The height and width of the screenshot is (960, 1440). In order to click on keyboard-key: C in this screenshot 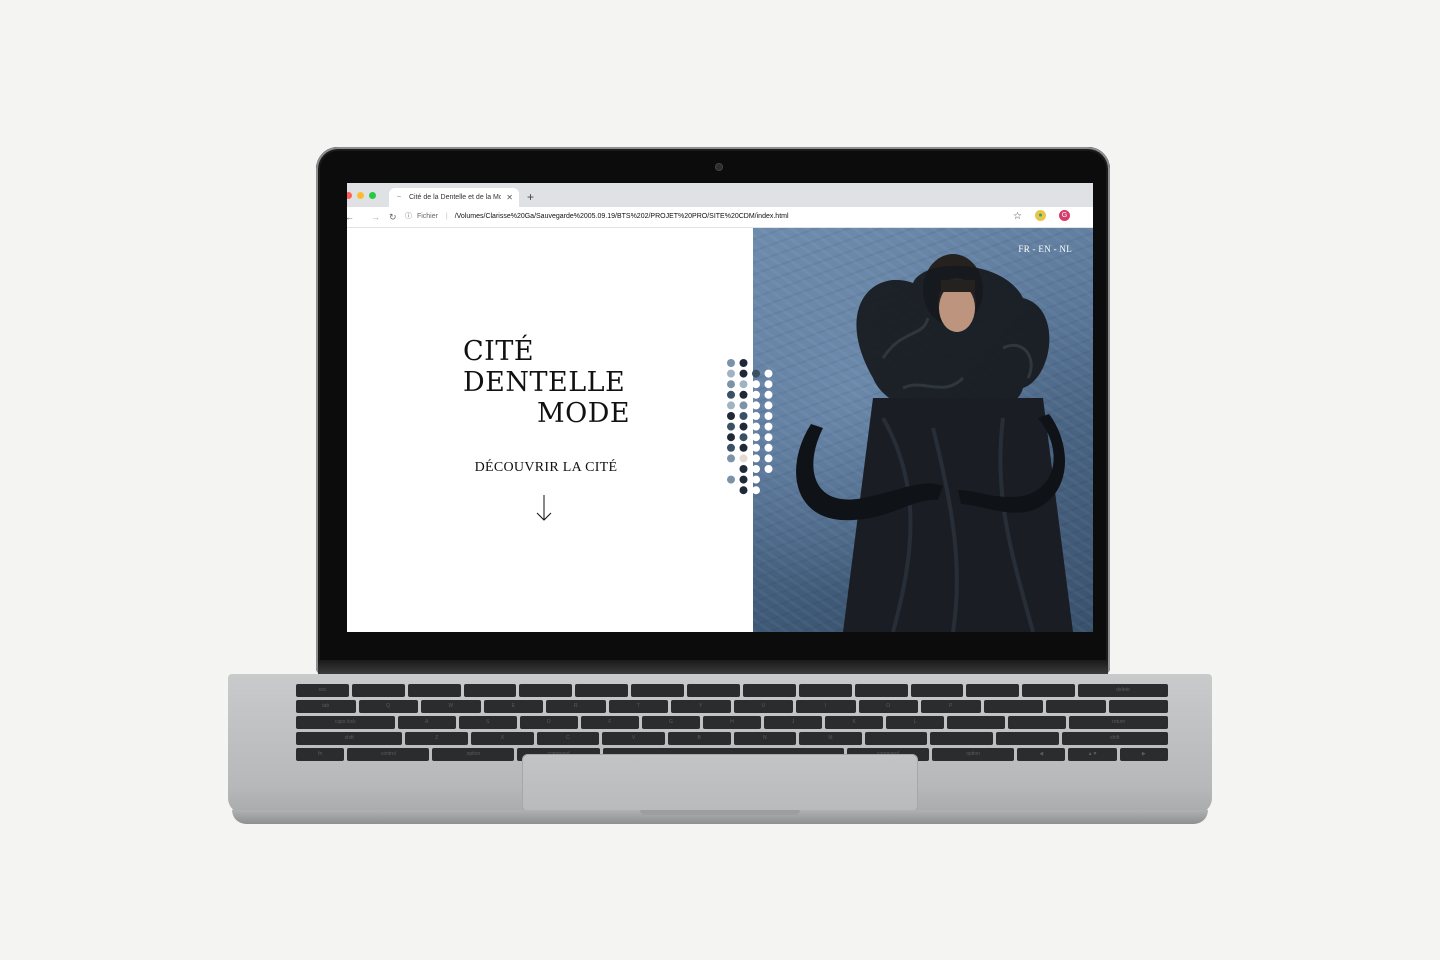, I will do `click(568, 738)`.